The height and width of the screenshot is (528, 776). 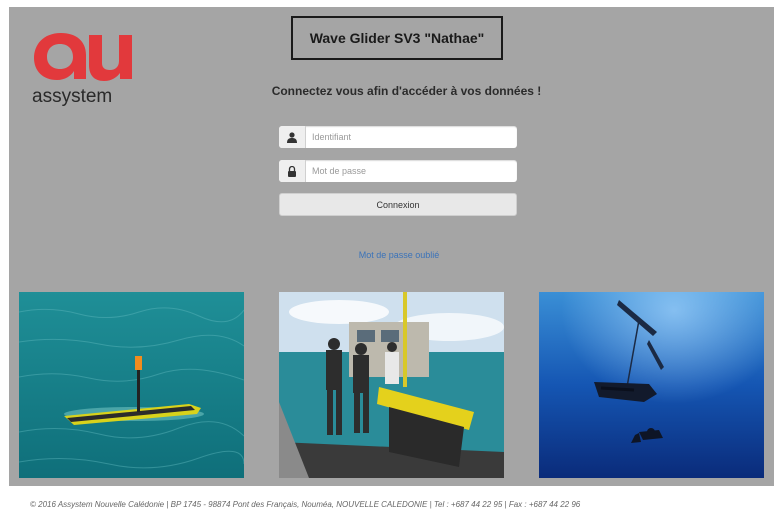 I want to click on password-field, so click(x=398, y=171).